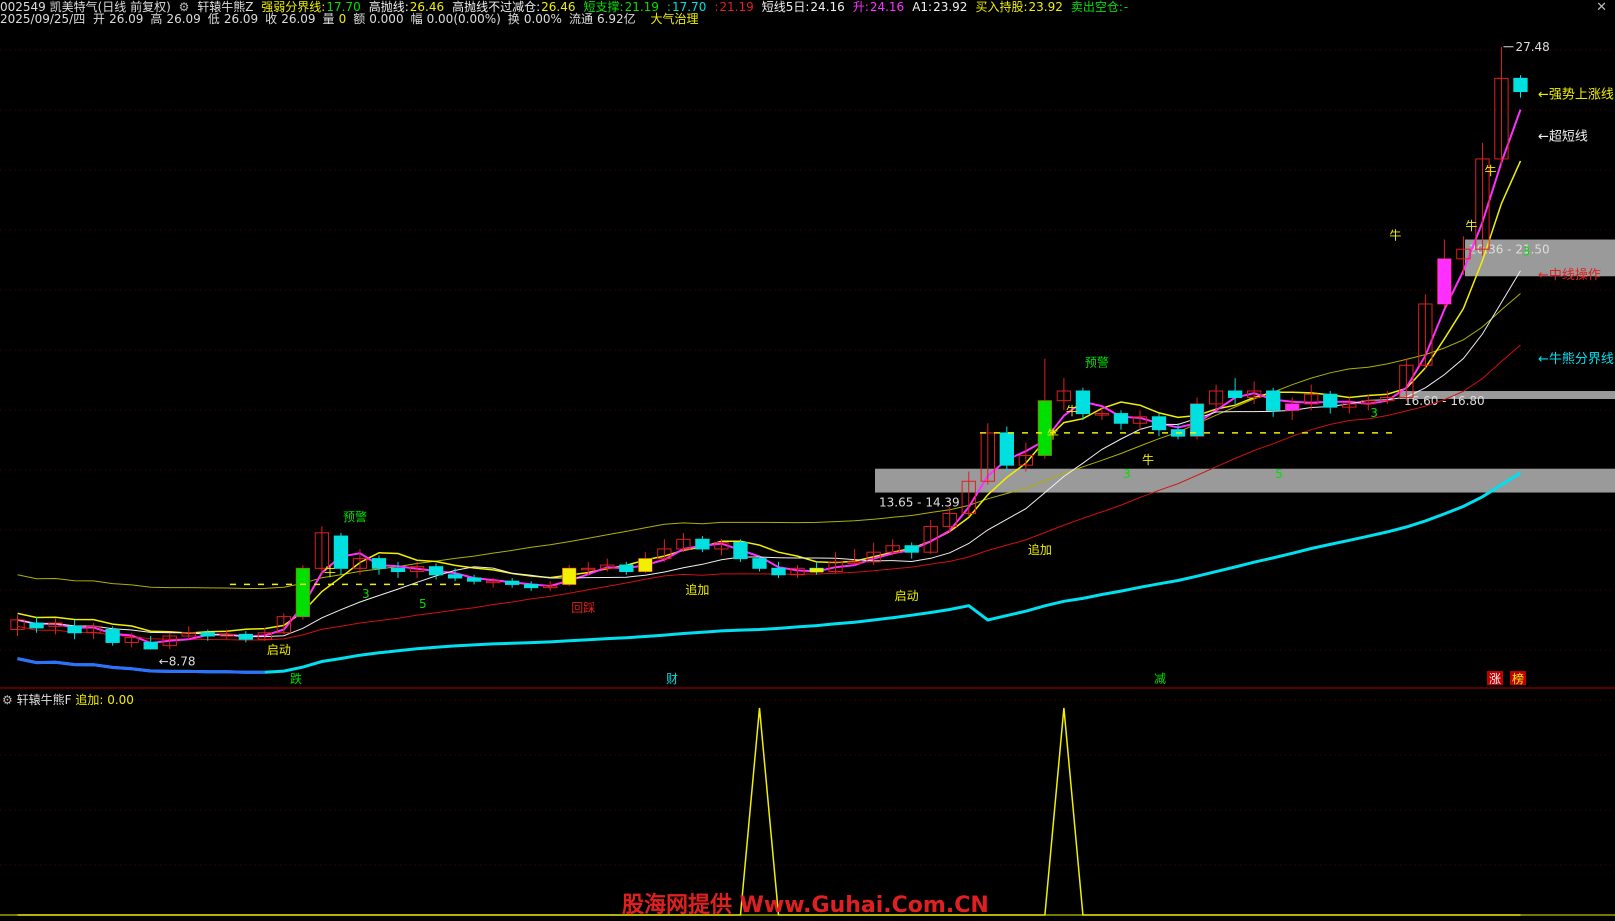 This screenshot has width=1615, height=921. What do you see at coordinates (1518, 678) in the screenshot?
I see `bottom-marker: 榜` at bounding box center [1518, 678].